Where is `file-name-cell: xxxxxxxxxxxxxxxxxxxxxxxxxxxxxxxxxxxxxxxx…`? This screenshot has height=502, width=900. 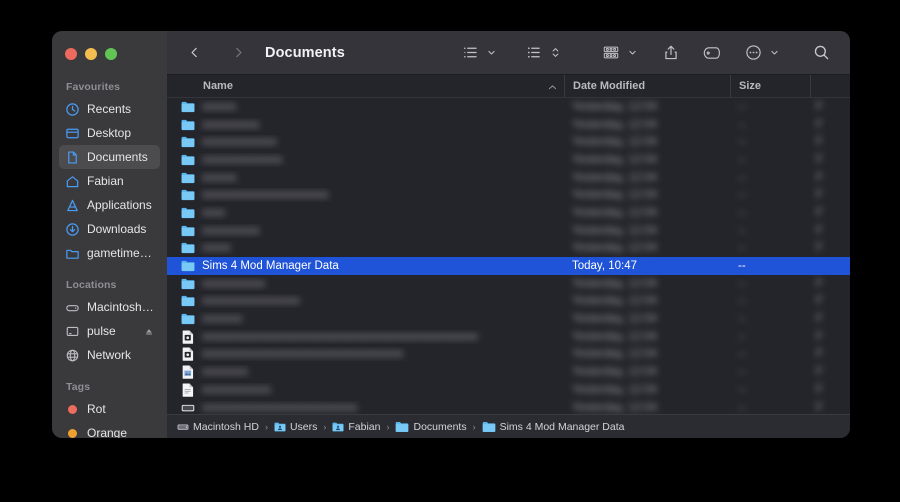
file-name-cell: xxxxxxxxxxxxxxxxxxxxxxxxxxxxxxxxxxxxxxxx… is located at coordinates (365, 337).